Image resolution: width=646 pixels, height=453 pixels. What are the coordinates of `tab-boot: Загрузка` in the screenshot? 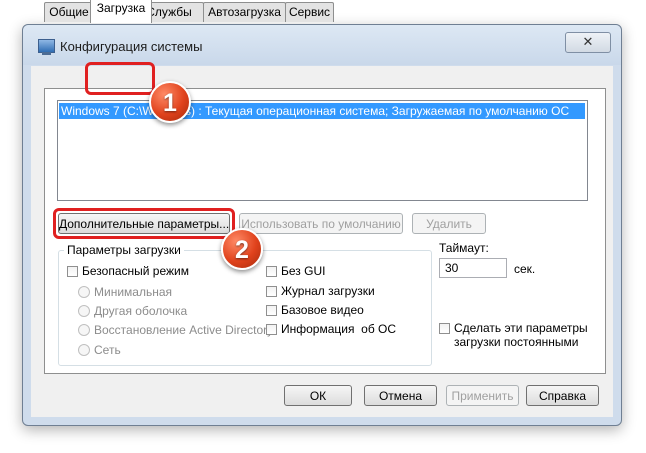 It's located at (121, 11).